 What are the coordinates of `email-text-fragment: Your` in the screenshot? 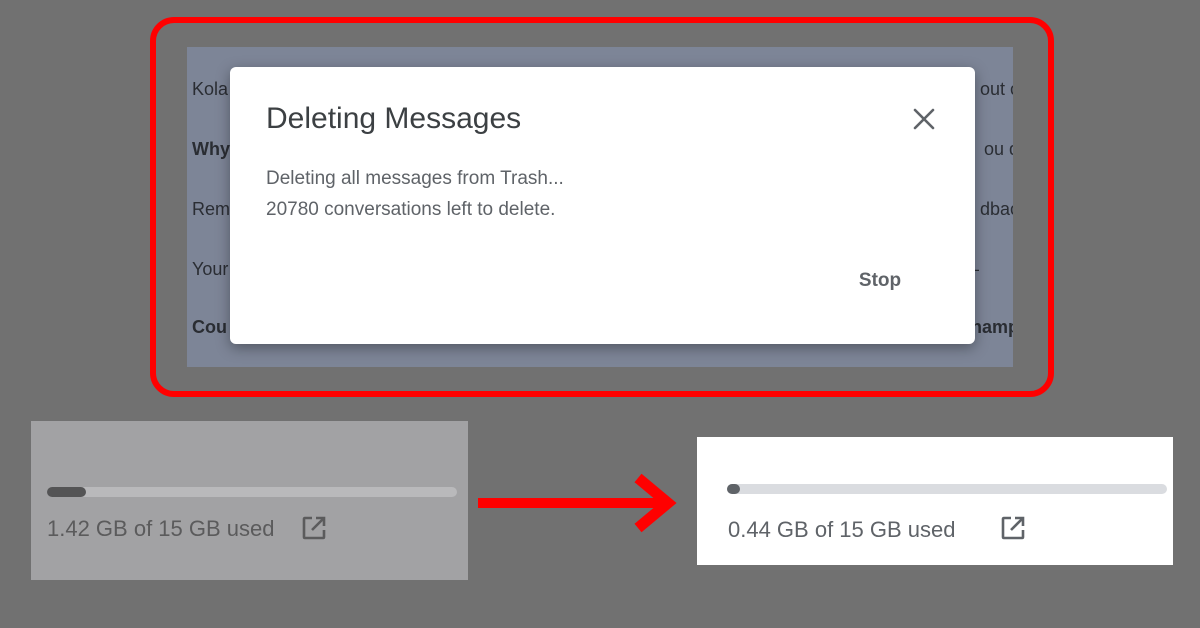 It's located at (210, 269).